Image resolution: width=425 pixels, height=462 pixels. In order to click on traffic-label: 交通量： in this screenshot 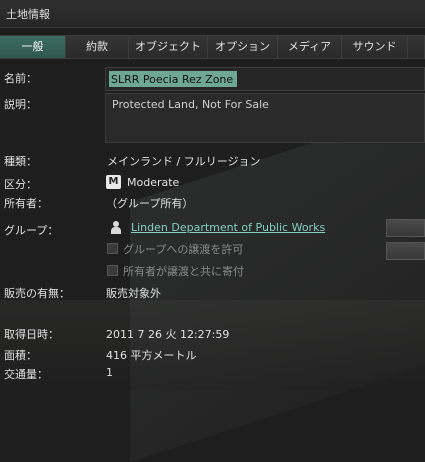, I will do `click(26, 374)`.